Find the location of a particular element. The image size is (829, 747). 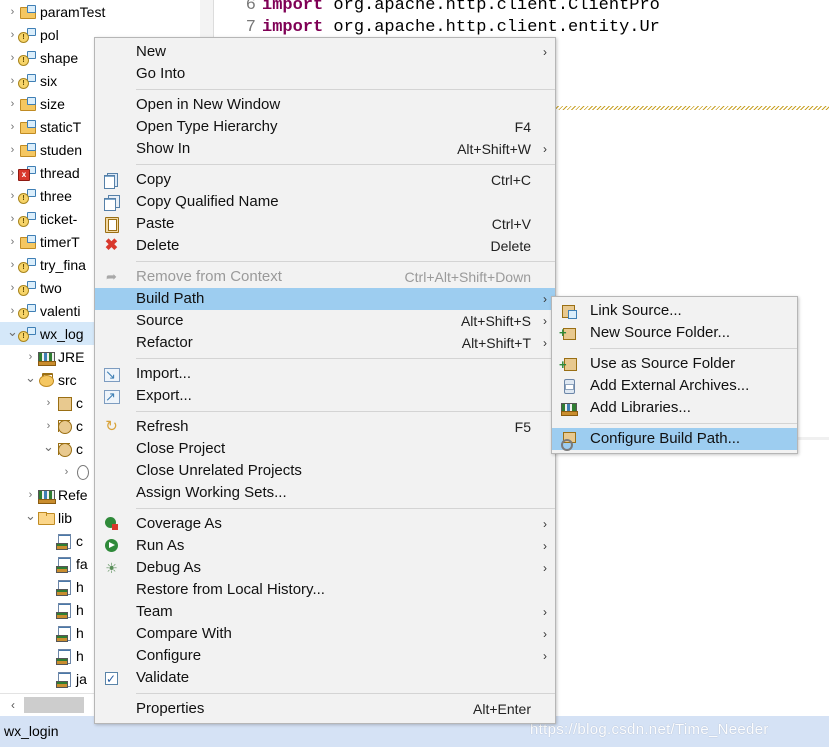

status-bar-label: wx_login is located at coordinates (31, 731).